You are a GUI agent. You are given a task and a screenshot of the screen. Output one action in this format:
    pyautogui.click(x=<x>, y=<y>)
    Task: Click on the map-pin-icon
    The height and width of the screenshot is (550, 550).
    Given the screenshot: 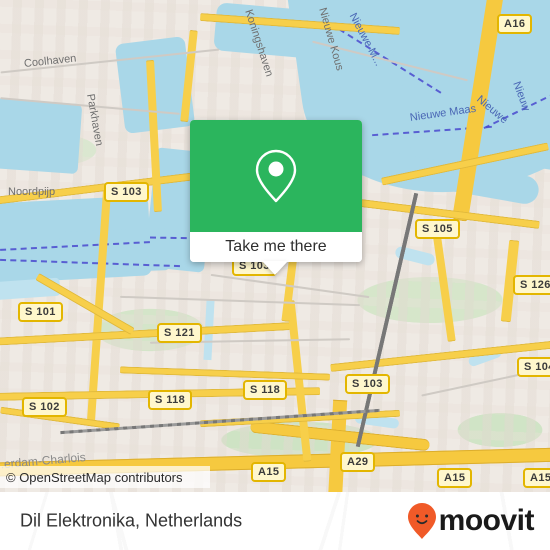 What is the action you would take?
    pyautogui.click(x=276, y=176)
    